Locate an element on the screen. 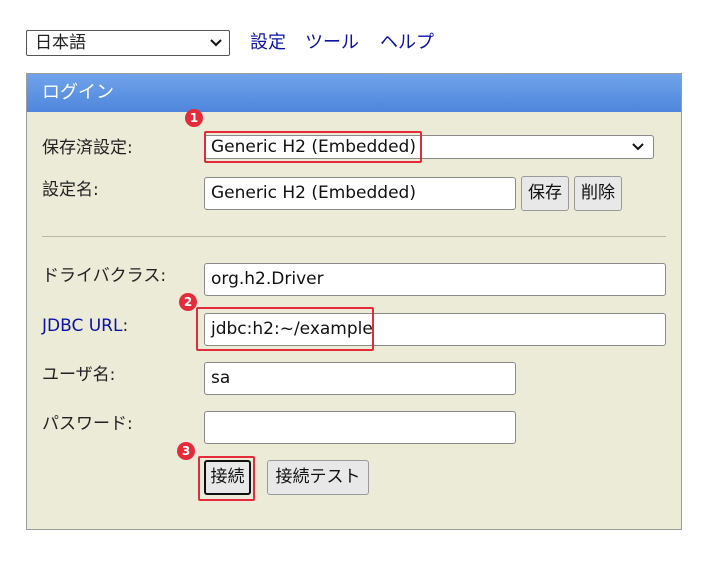 This screenshot has width=716, height=561. divider is located at coordinates (354, 236).